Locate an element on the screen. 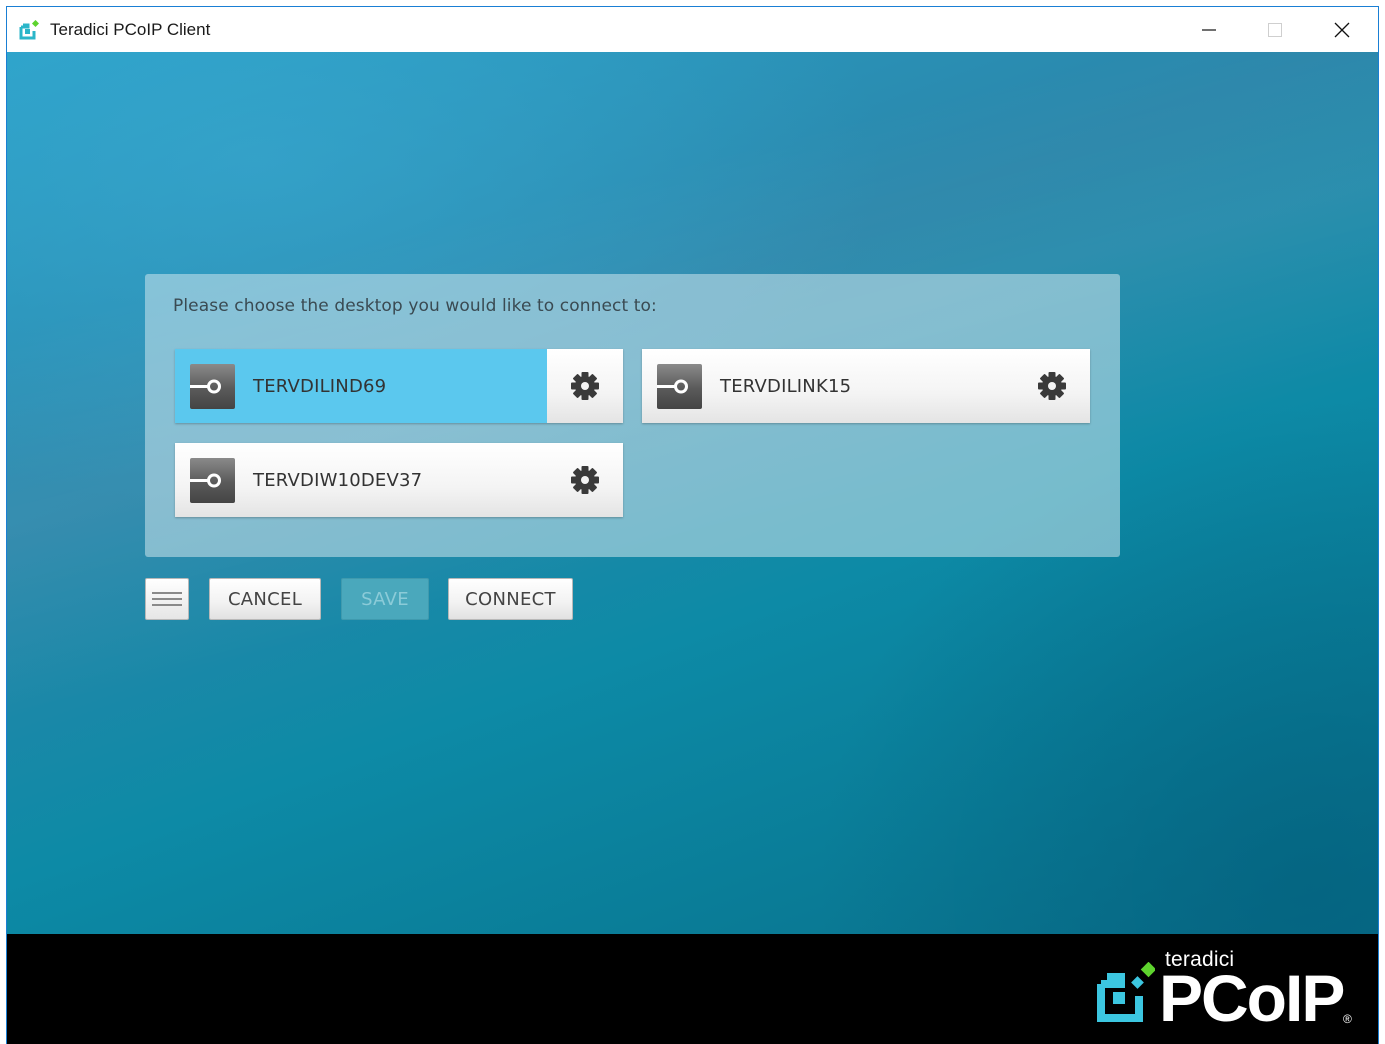 This screenshot has width=1385, height=1044. maximize-button is located at coordinates (1275, 29).